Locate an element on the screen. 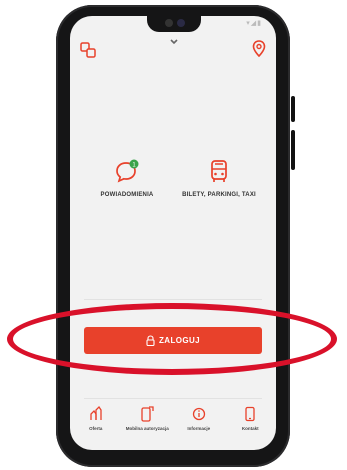 The width and height of the screenshot is (347, 470). nav-item-info: Informacje is located at coordinates (199, 426).